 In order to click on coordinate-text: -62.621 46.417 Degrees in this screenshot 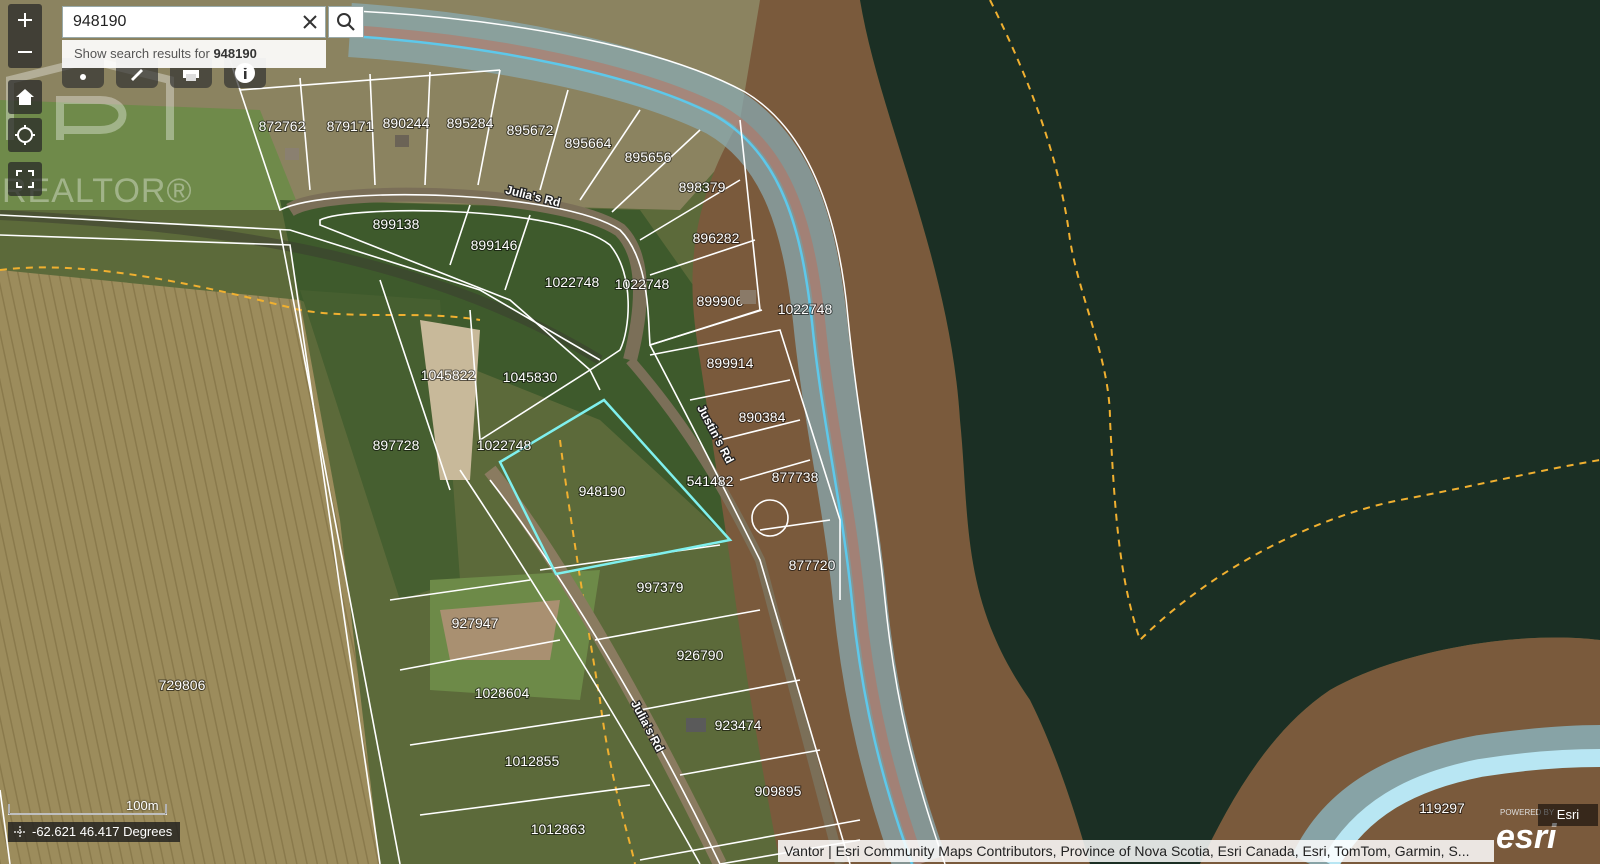, I will do `click(102, 831)`.